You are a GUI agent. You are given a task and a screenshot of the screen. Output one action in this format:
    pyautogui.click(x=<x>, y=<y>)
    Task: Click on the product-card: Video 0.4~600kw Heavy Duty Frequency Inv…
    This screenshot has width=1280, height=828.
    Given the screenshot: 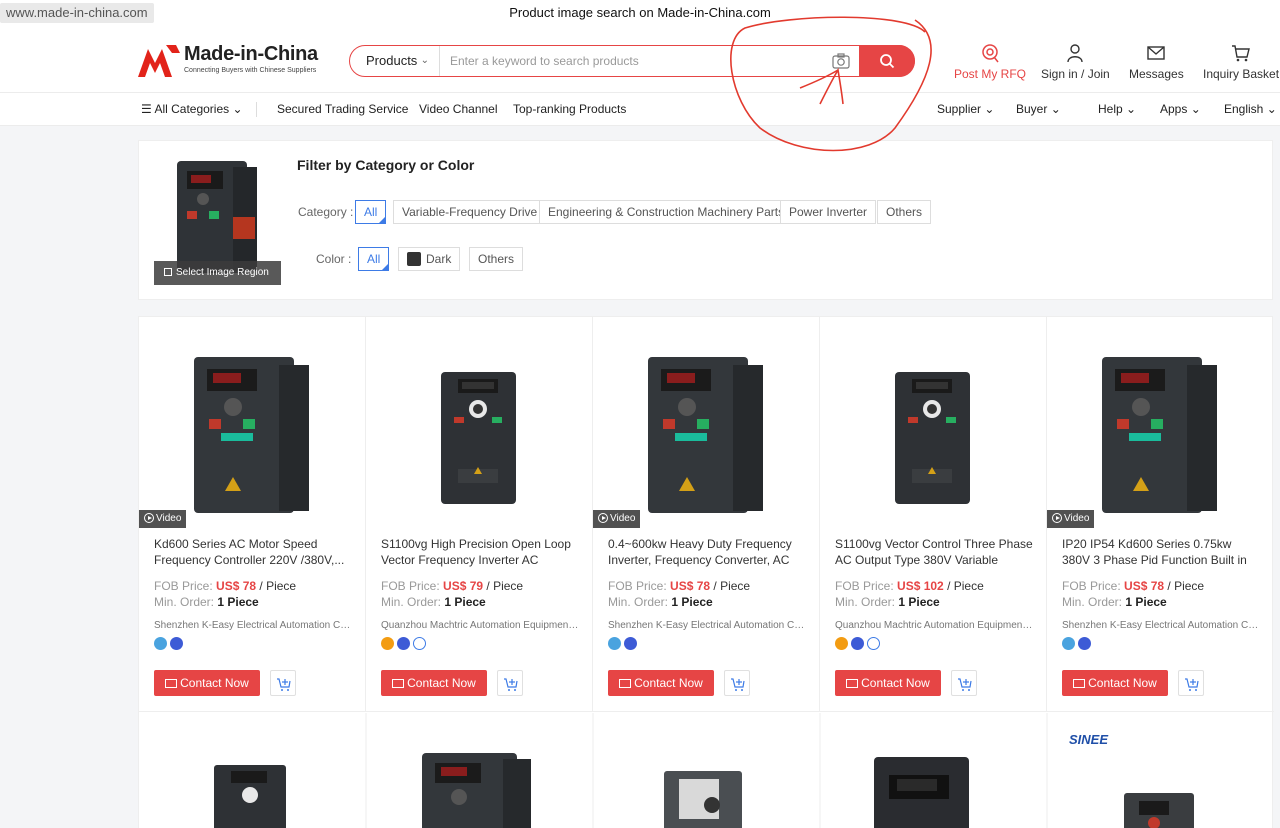 What is the action you would take?
    pyautogui.click(x=706, y=514)
    